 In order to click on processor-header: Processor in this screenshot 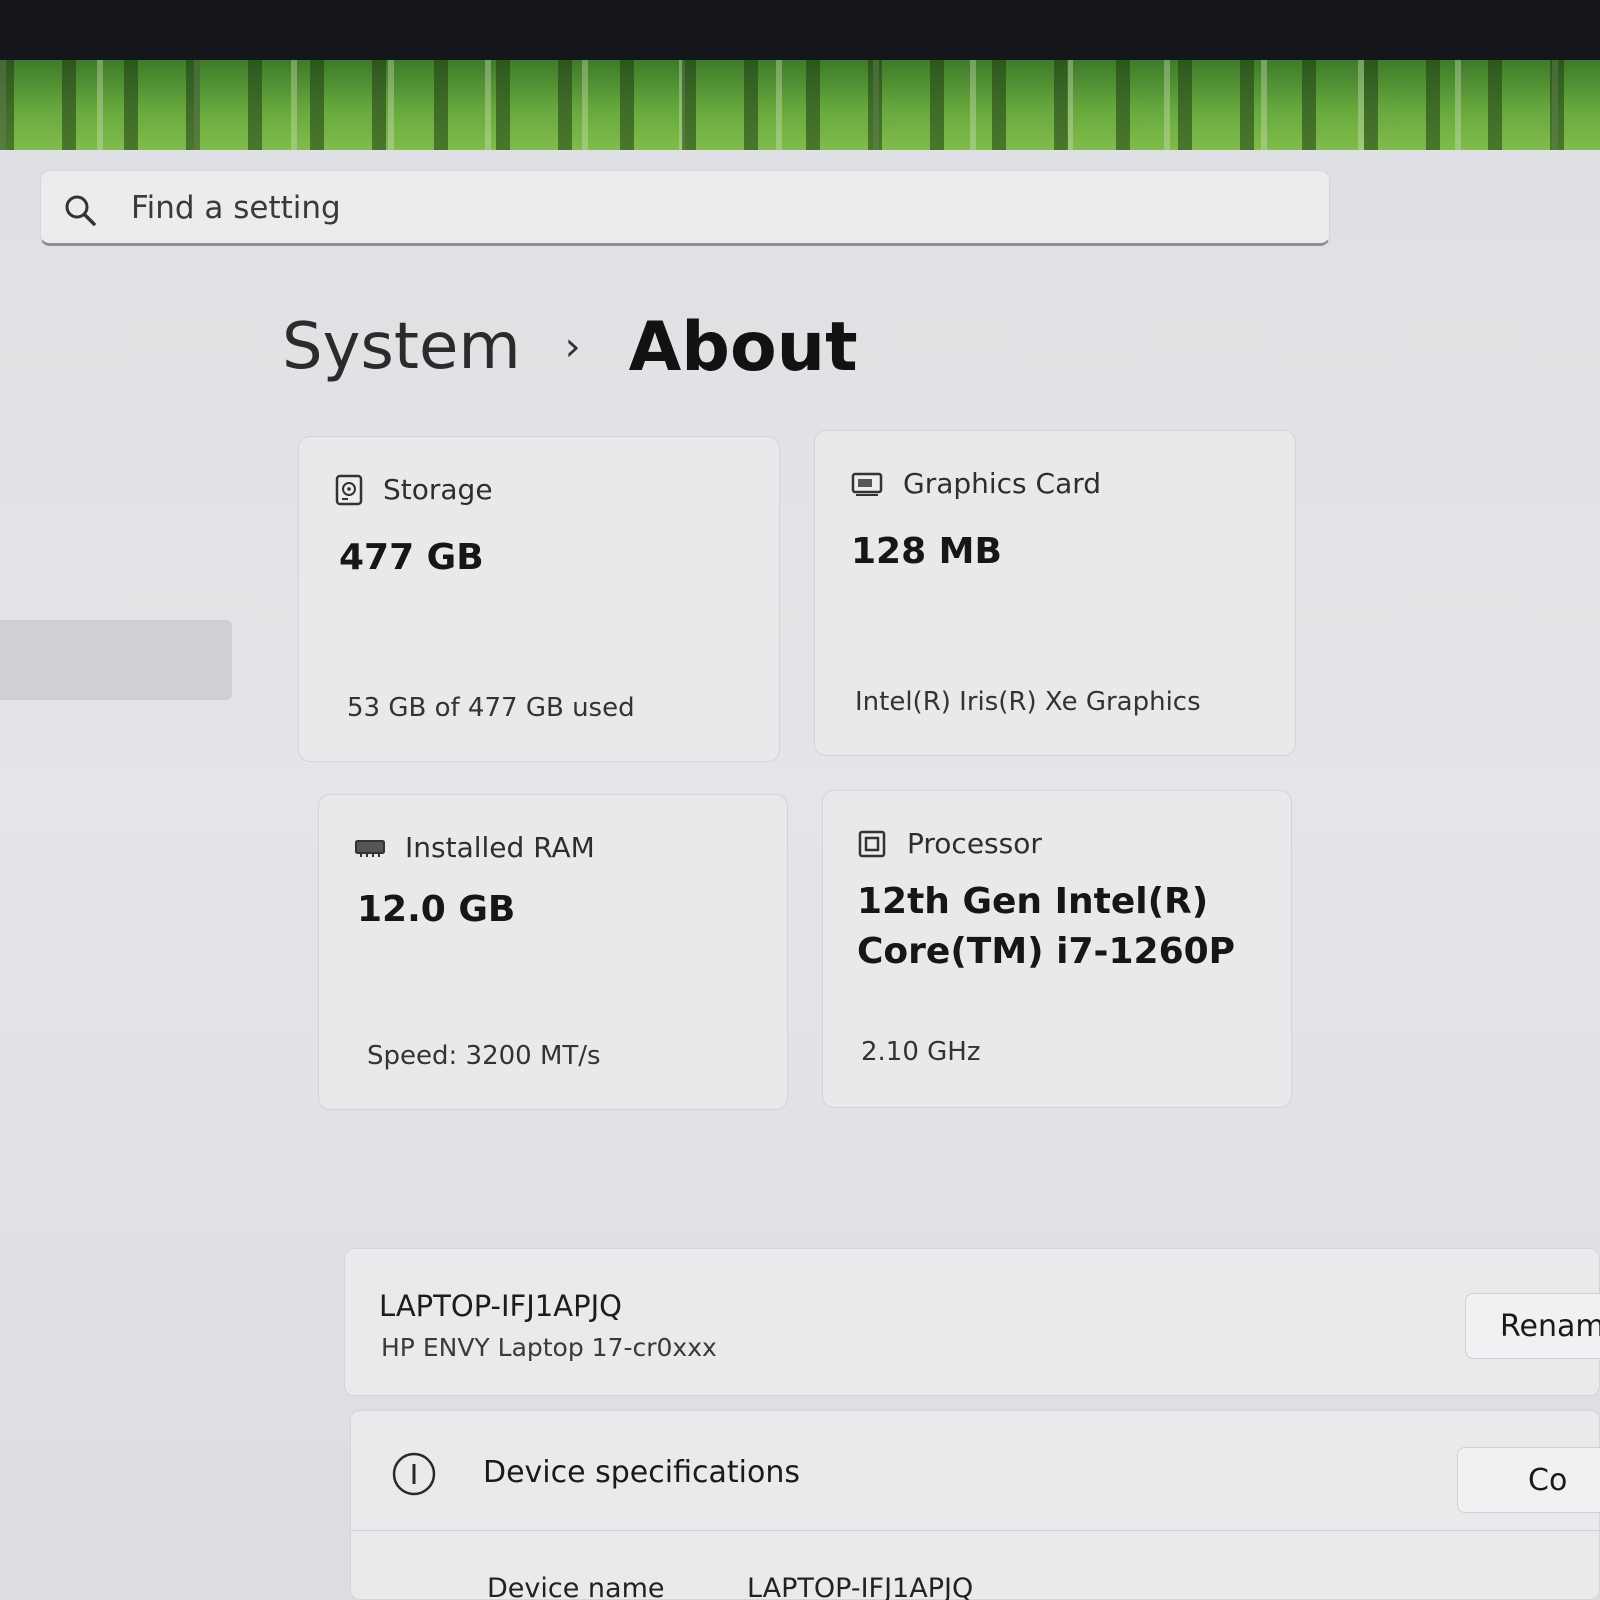, I will do `click(949, 843)`.